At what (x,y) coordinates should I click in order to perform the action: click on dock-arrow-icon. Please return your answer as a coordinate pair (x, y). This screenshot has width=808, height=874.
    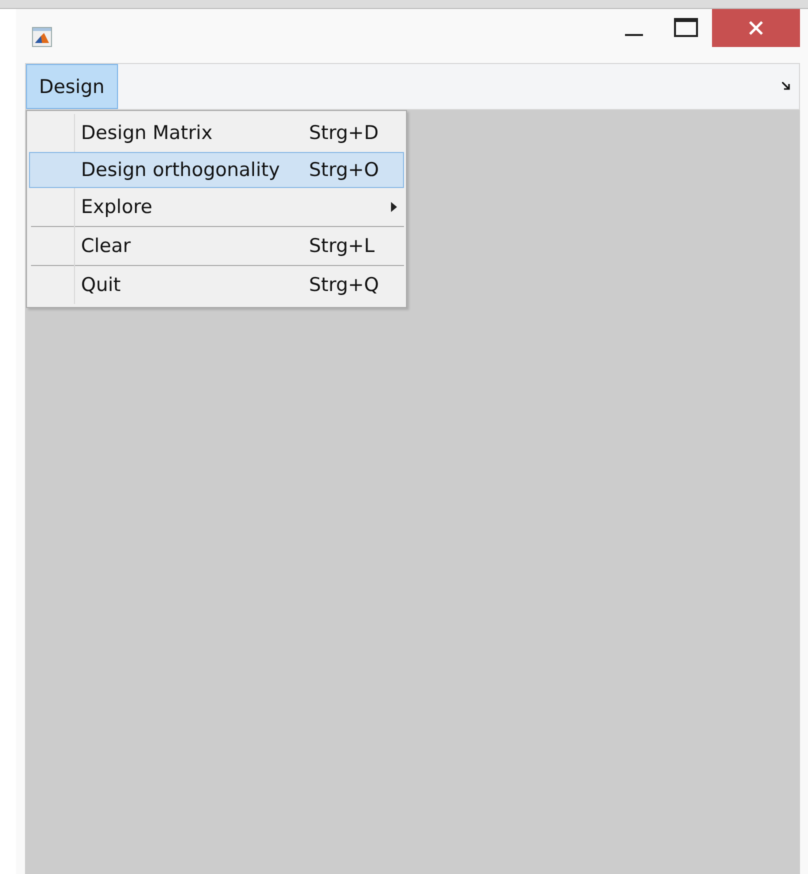
    Looking at the image, I should click on (786, 86).